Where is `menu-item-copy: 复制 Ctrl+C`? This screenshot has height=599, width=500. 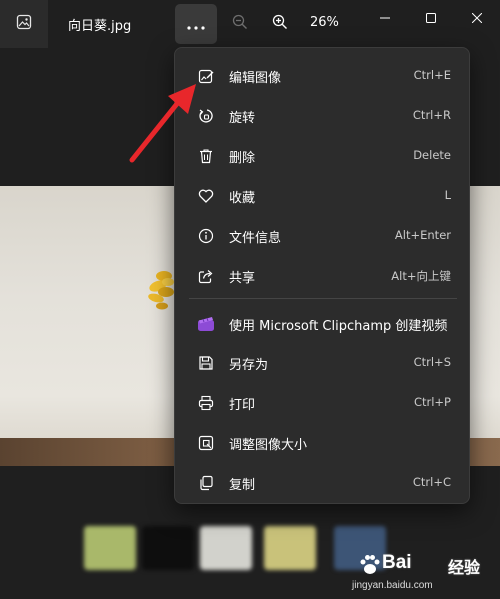
menu-item-copy: 复制 Ctrl+C is located at coordinates (322, 483).